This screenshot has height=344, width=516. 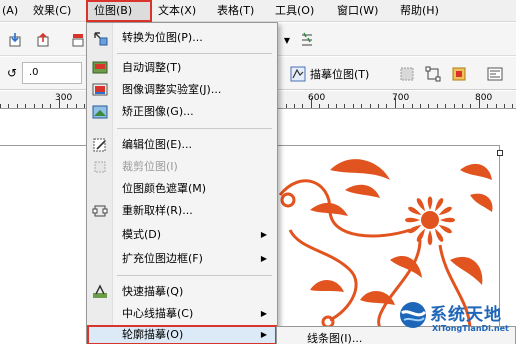 I want to click on export-icon, so click(x=43, y=40).